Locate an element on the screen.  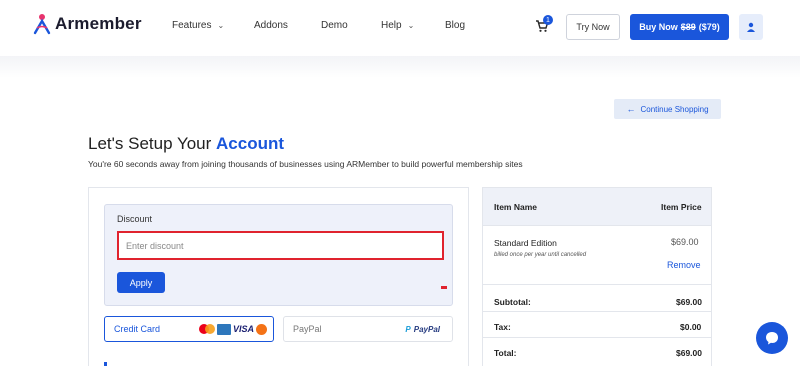
user-icon is located at coordinates (751, 27).